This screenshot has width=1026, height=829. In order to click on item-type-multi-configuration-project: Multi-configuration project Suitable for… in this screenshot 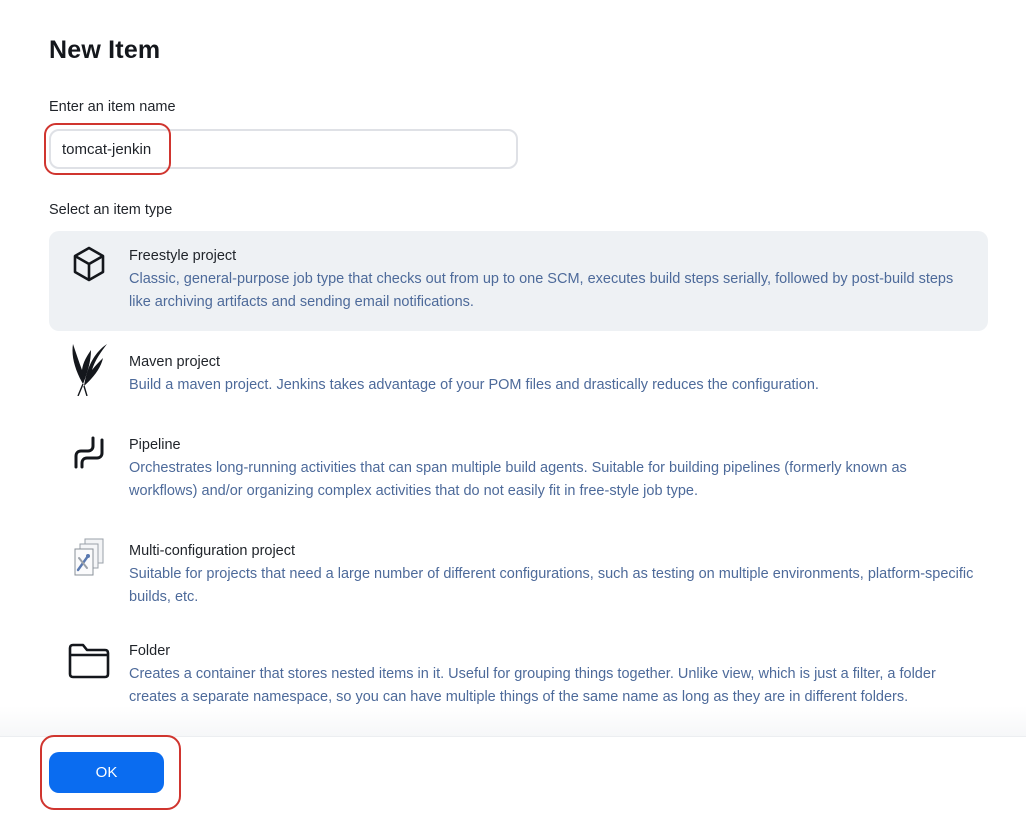, I will do `click(518, 570)`.